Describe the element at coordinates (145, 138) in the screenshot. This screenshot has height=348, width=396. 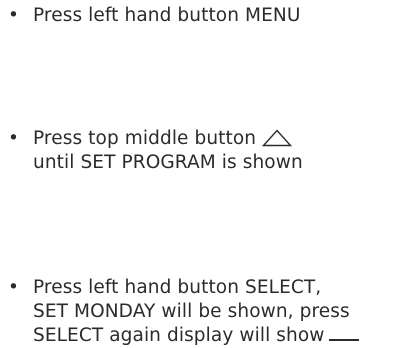
I see `instruction-line: Press top middle button` at that location.